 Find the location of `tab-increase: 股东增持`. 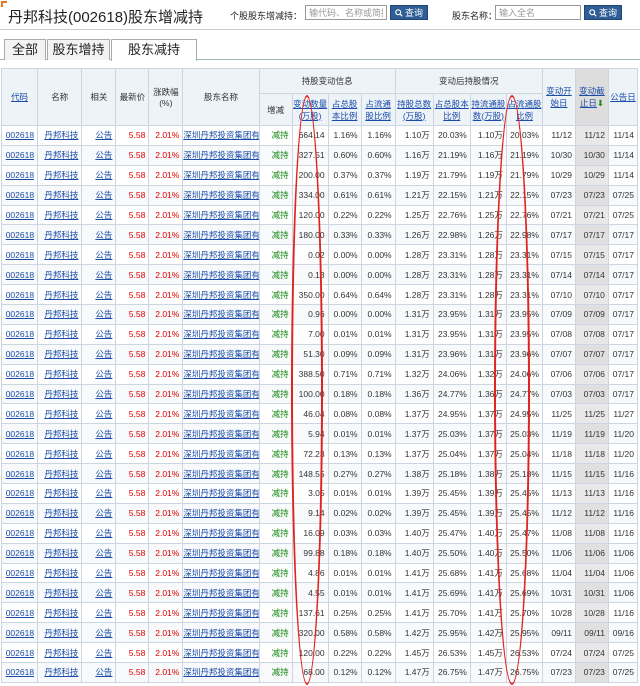

tab-increase: 股东增持 is located at coordinates (78, 49).